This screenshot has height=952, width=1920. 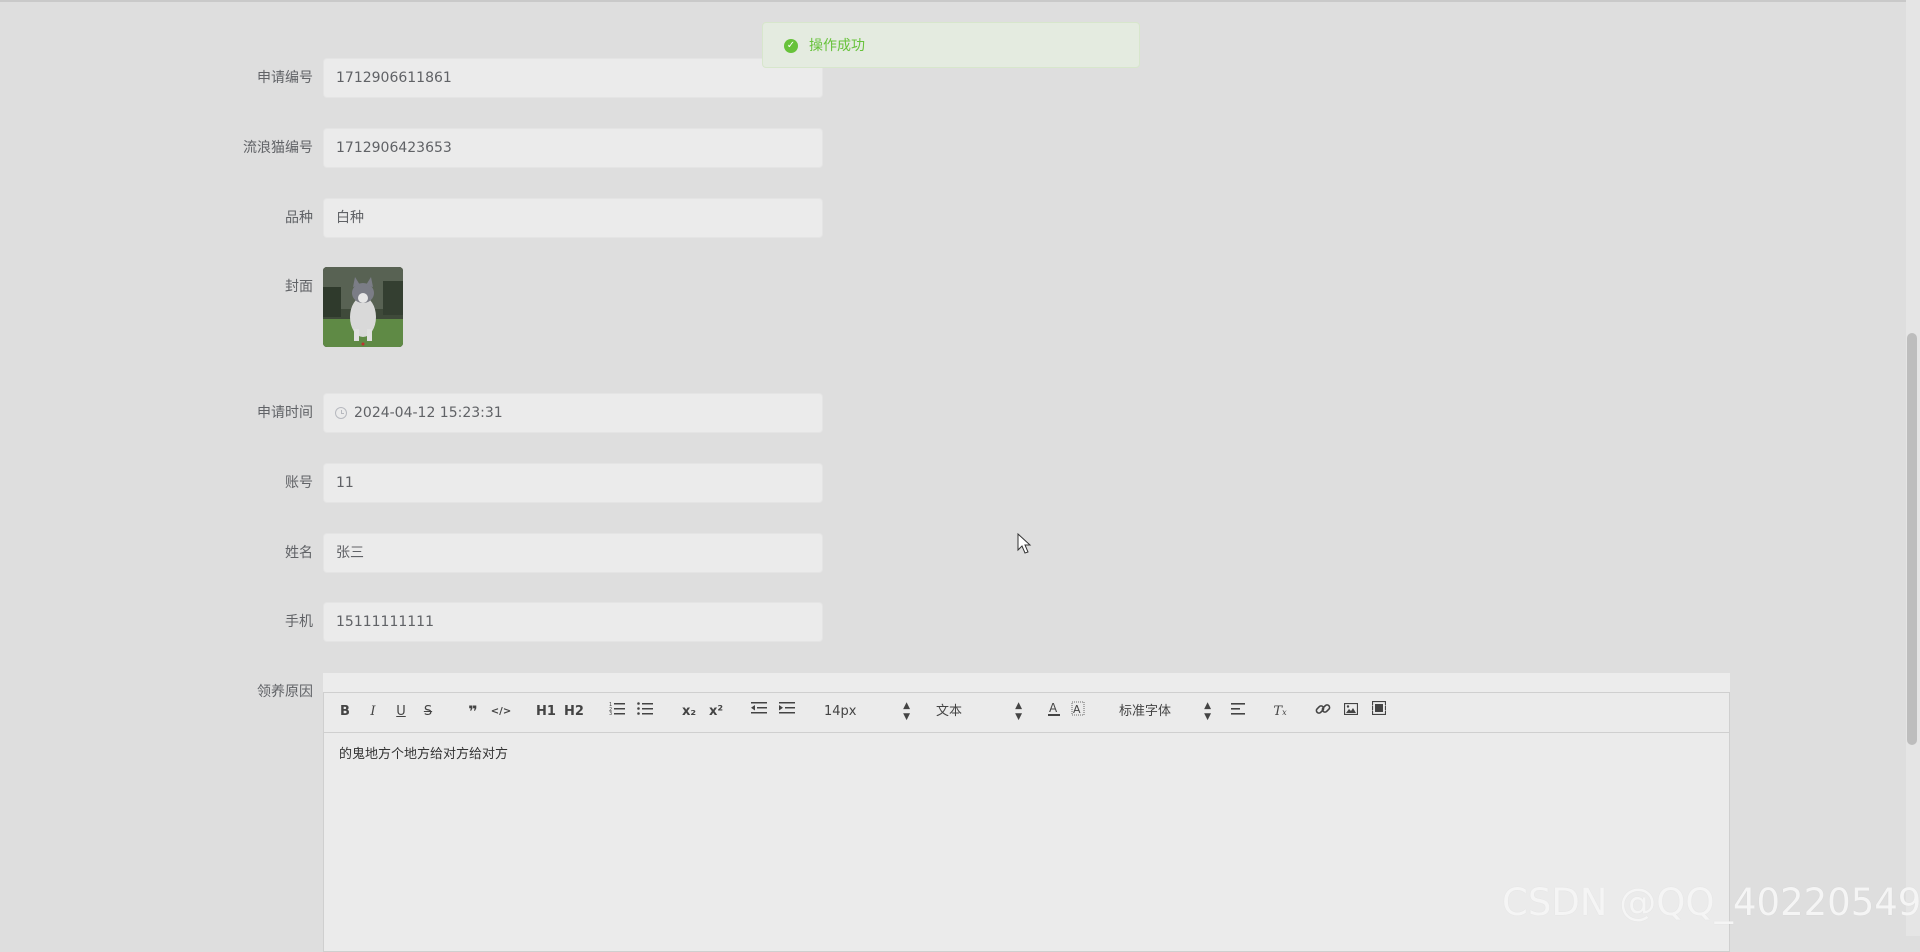 I want to click on align-button, so click(x=1238, y=712).